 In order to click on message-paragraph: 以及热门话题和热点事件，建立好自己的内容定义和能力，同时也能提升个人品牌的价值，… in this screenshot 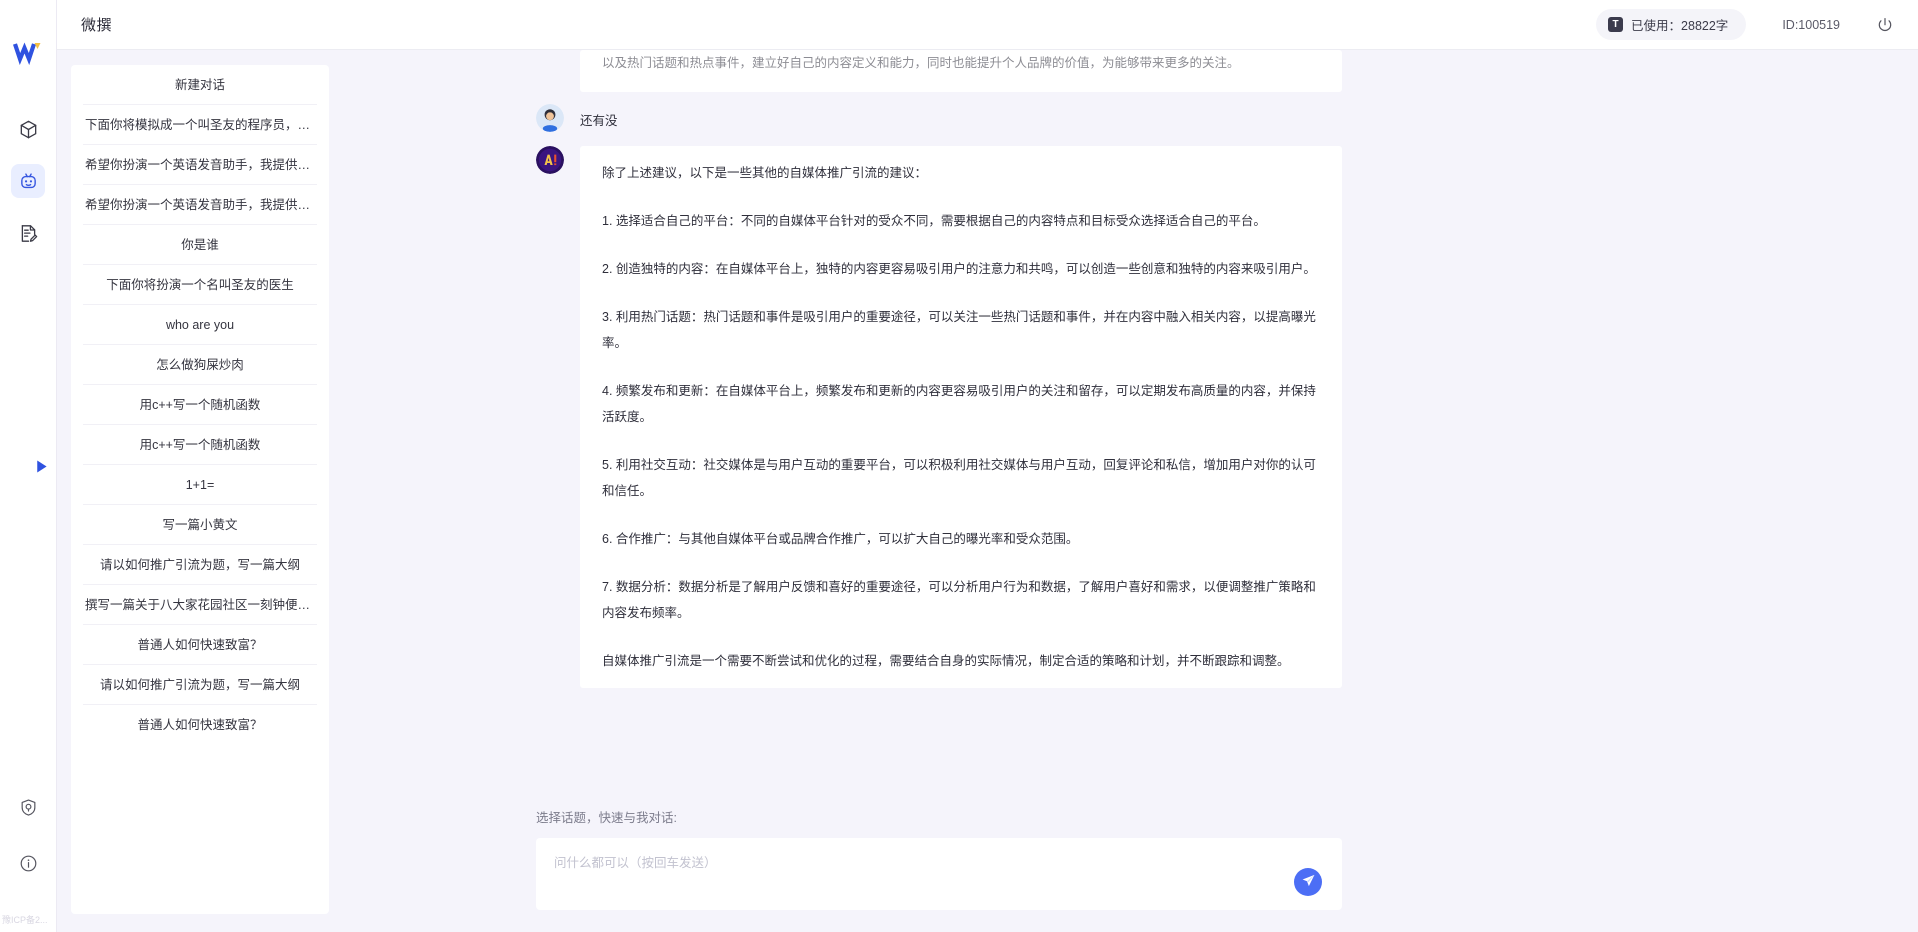, I will do `click(921, 63)`.